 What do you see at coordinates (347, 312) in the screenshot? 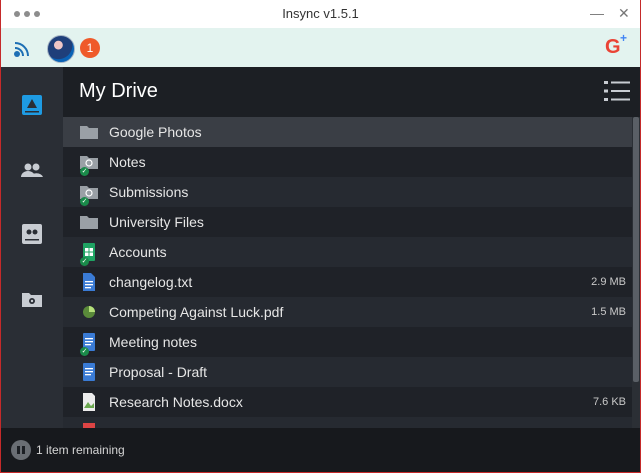
I see `file-row: Competing Against Luck.pdf 1.5 MB` at bounding box center [347, 312].